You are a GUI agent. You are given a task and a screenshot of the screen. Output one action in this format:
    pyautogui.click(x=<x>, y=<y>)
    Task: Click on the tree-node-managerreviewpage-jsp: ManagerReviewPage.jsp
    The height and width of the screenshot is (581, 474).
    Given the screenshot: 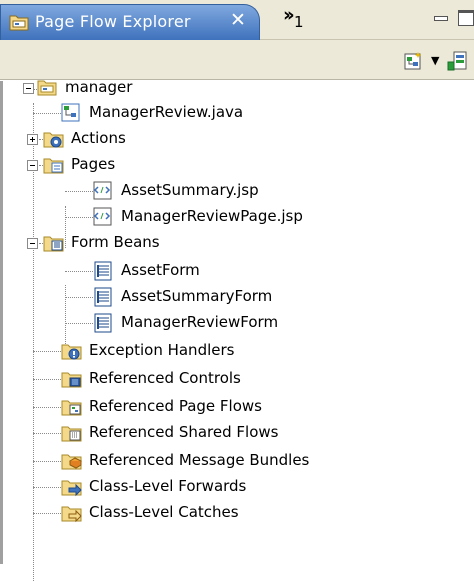 What is the action you would take?
    pyautogui.click(x=173, y=217)
    